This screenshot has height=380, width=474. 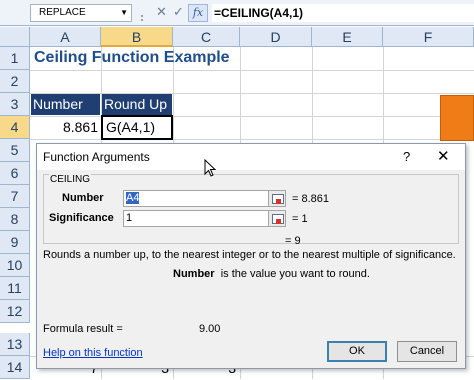 I want to click on name-box-value: REPLACE, so click(x=62, y=12).